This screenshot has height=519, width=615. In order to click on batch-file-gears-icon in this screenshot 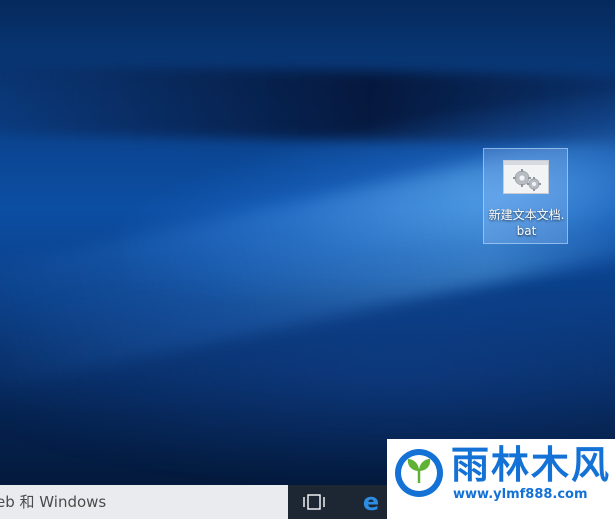, I will do `click(526, 177)`.